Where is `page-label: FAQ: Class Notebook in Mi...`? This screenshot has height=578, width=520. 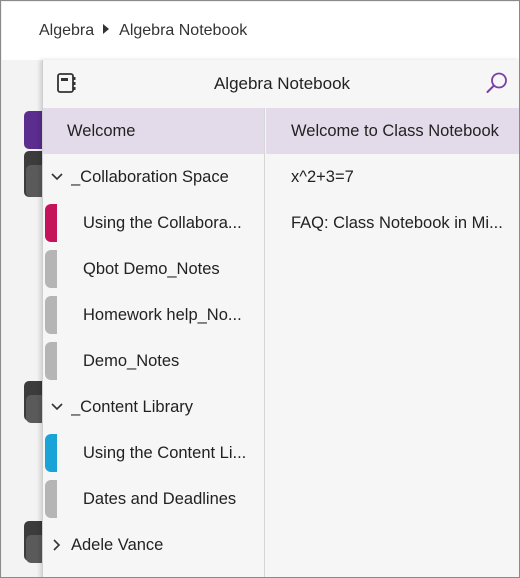
page-label: FAQ: Class Notebook in Mi... is located at coordinates (397, 222).